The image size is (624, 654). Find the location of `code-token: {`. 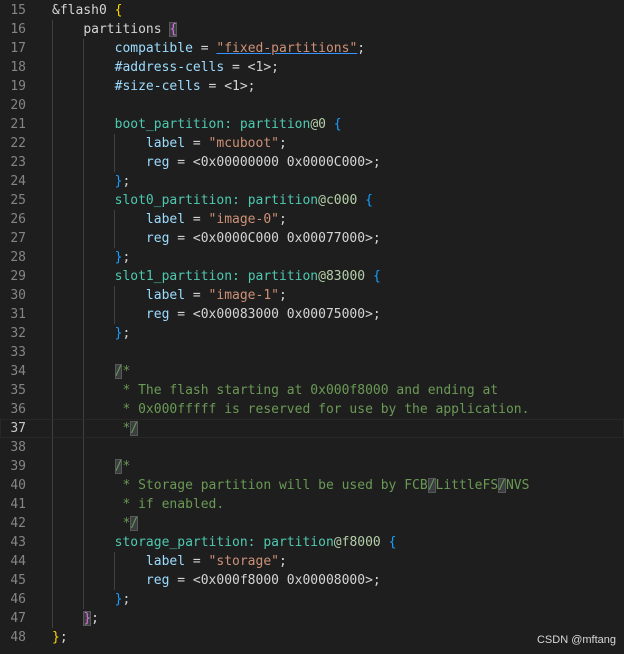

code-token: { is located at coordinates (118, 10).